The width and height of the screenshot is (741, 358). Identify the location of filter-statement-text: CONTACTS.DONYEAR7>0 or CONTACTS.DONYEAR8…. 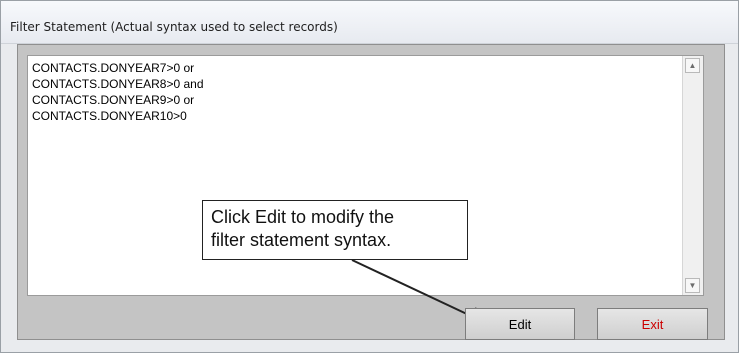
(118, 92).